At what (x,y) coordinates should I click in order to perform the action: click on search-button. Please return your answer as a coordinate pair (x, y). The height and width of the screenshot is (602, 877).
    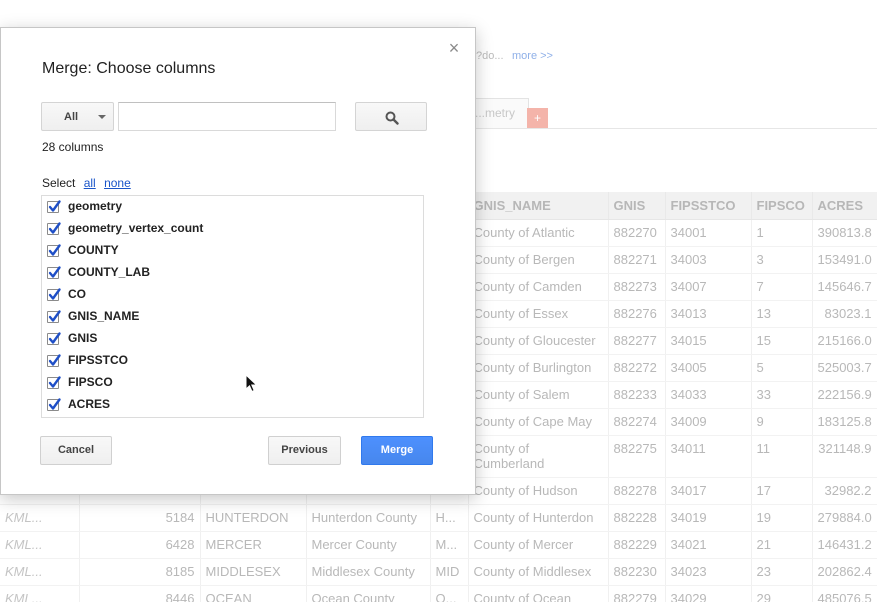
    Looking at the image, I should click on (391, 116).